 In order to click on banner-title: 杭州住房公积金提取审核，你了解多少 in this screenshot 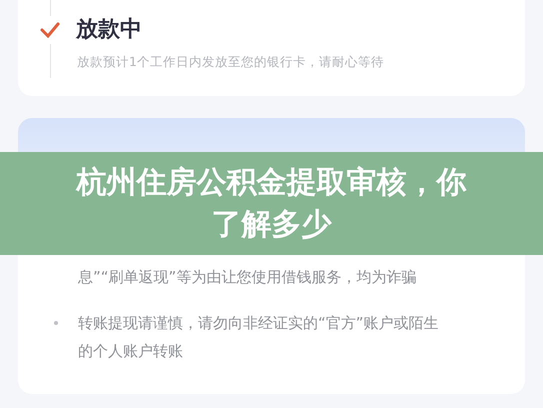, I will do `click(271, 204)`.